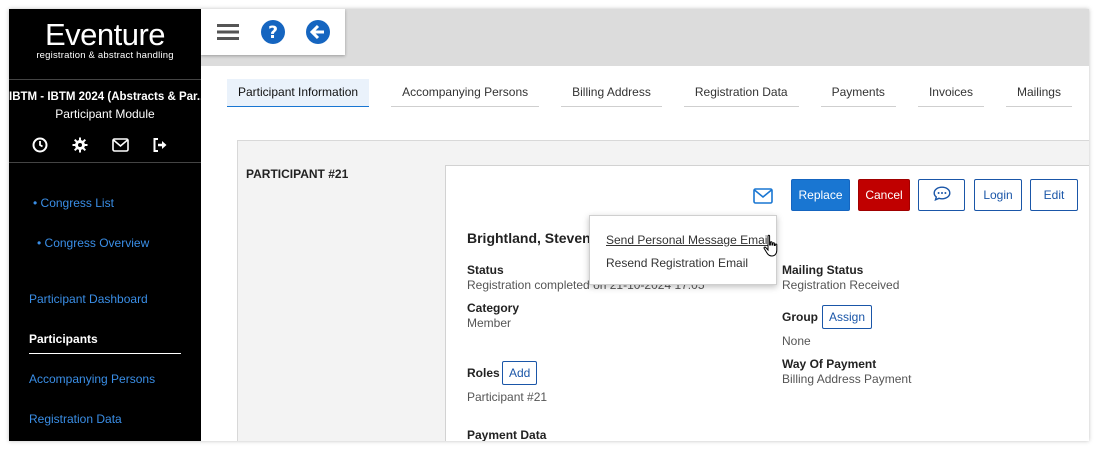 Image resolution: width=1097 pixels, height=449 pixels. I want to click on category-value: Member, so click(489, 323).